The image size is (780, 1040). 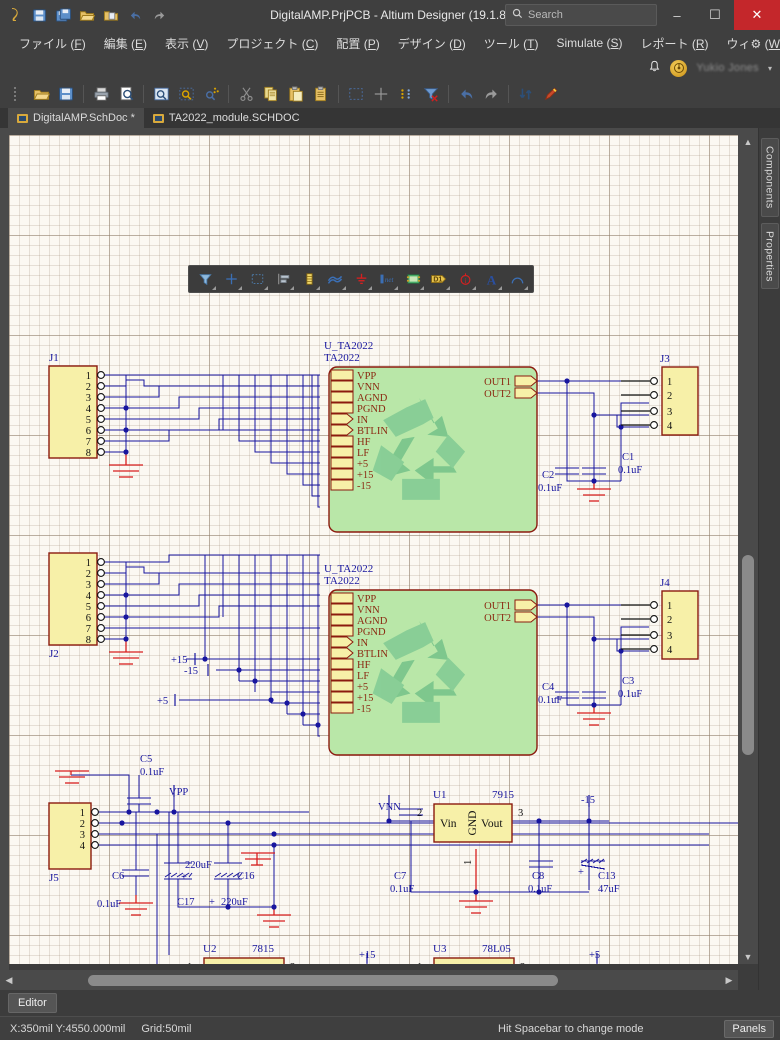 What do you see at coordinates (66, 94) in the screenshot?
I see `save-document-icon` at bounding box center [66, 94].